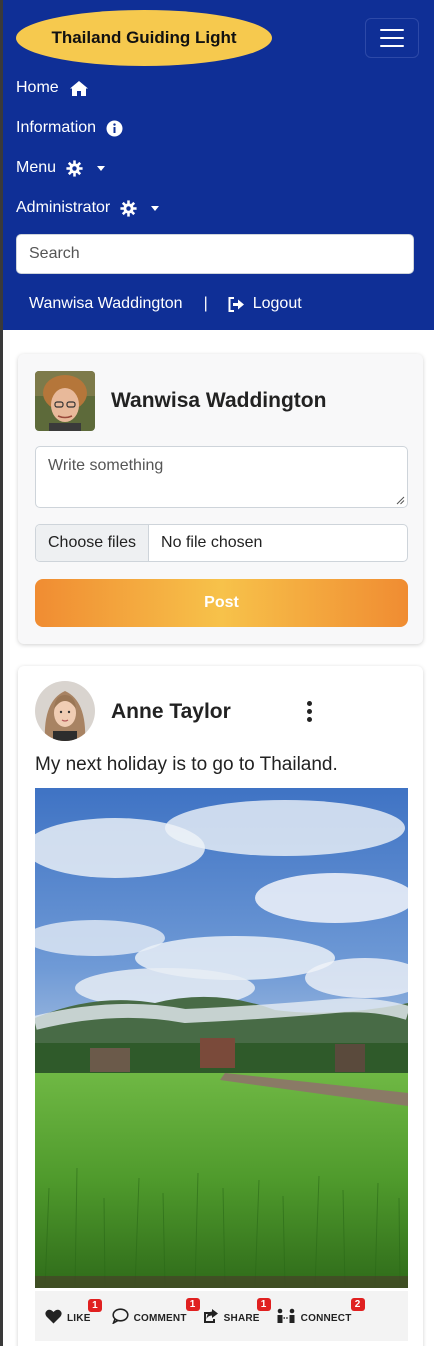 The height and width of the screenshot is (1346, 434). I want to click on heart-icon, so click(53, 1316).